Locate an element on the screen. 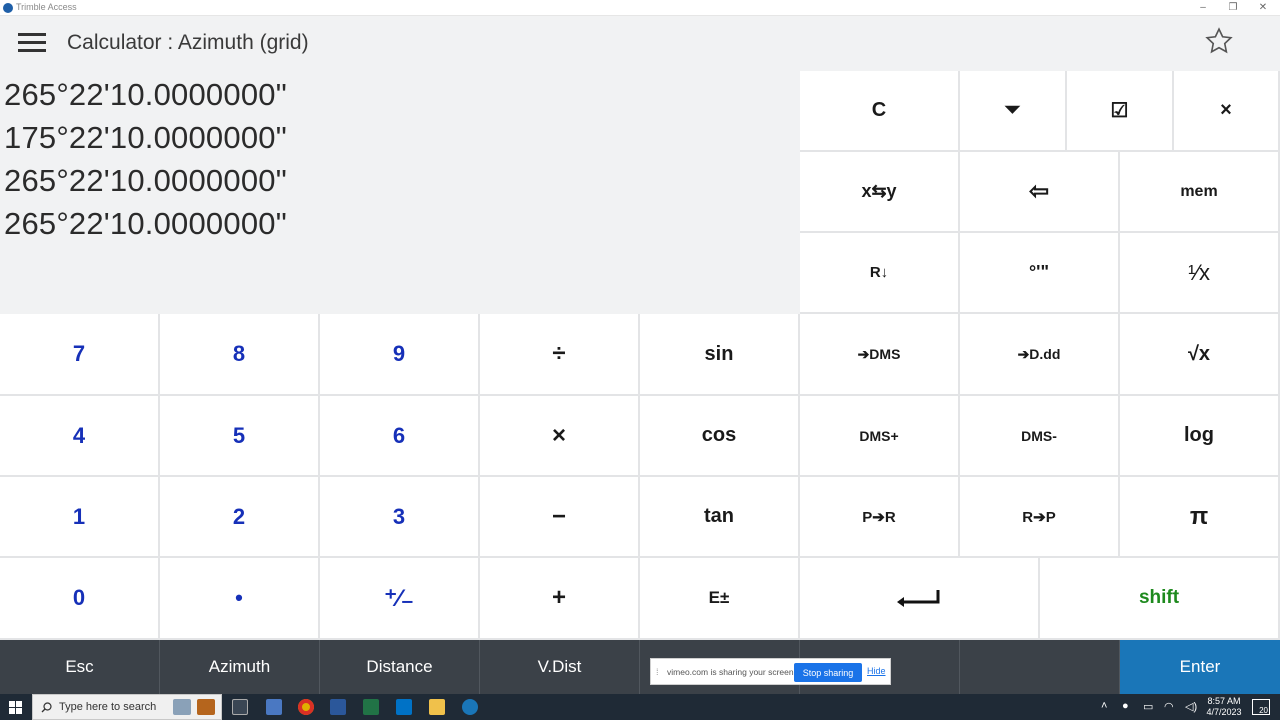 This screenshot has width=1280, height=722. taskbar-clock: 8:57 AM 4/7/2023 is located at coordinates (1224, 707).